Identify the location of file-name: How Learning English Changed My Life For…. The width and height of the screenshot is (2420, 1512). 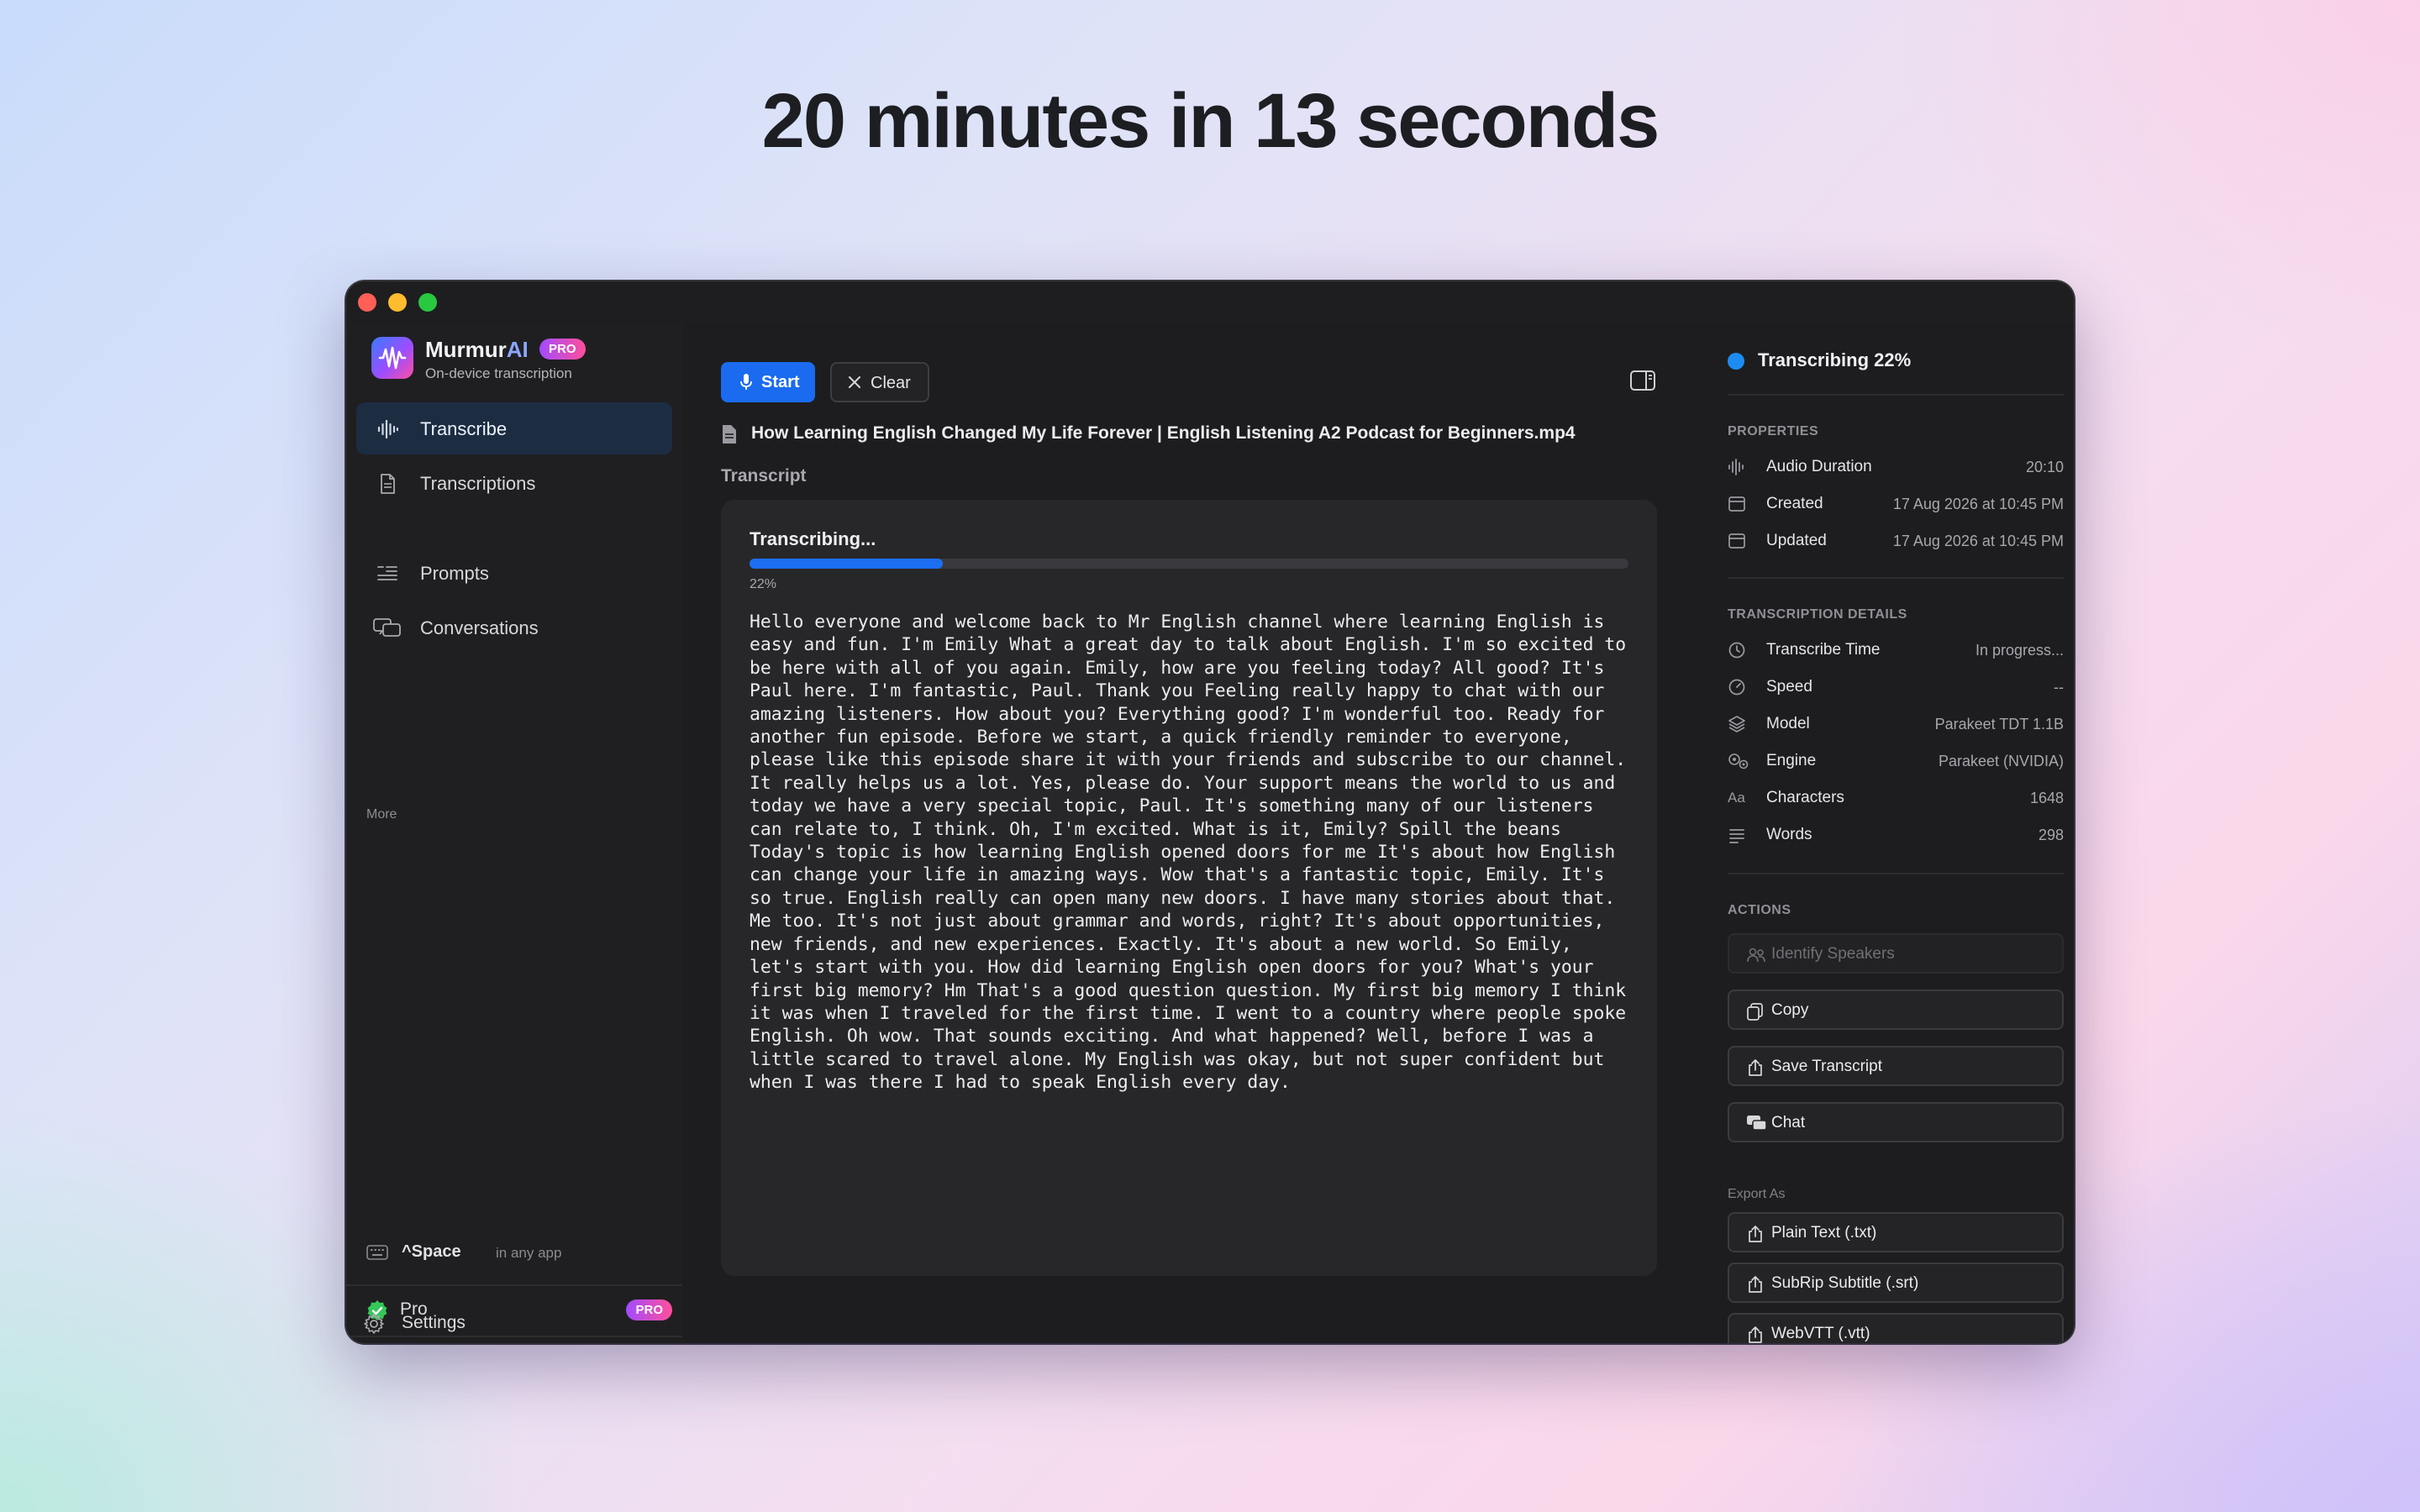
(1164, 433).